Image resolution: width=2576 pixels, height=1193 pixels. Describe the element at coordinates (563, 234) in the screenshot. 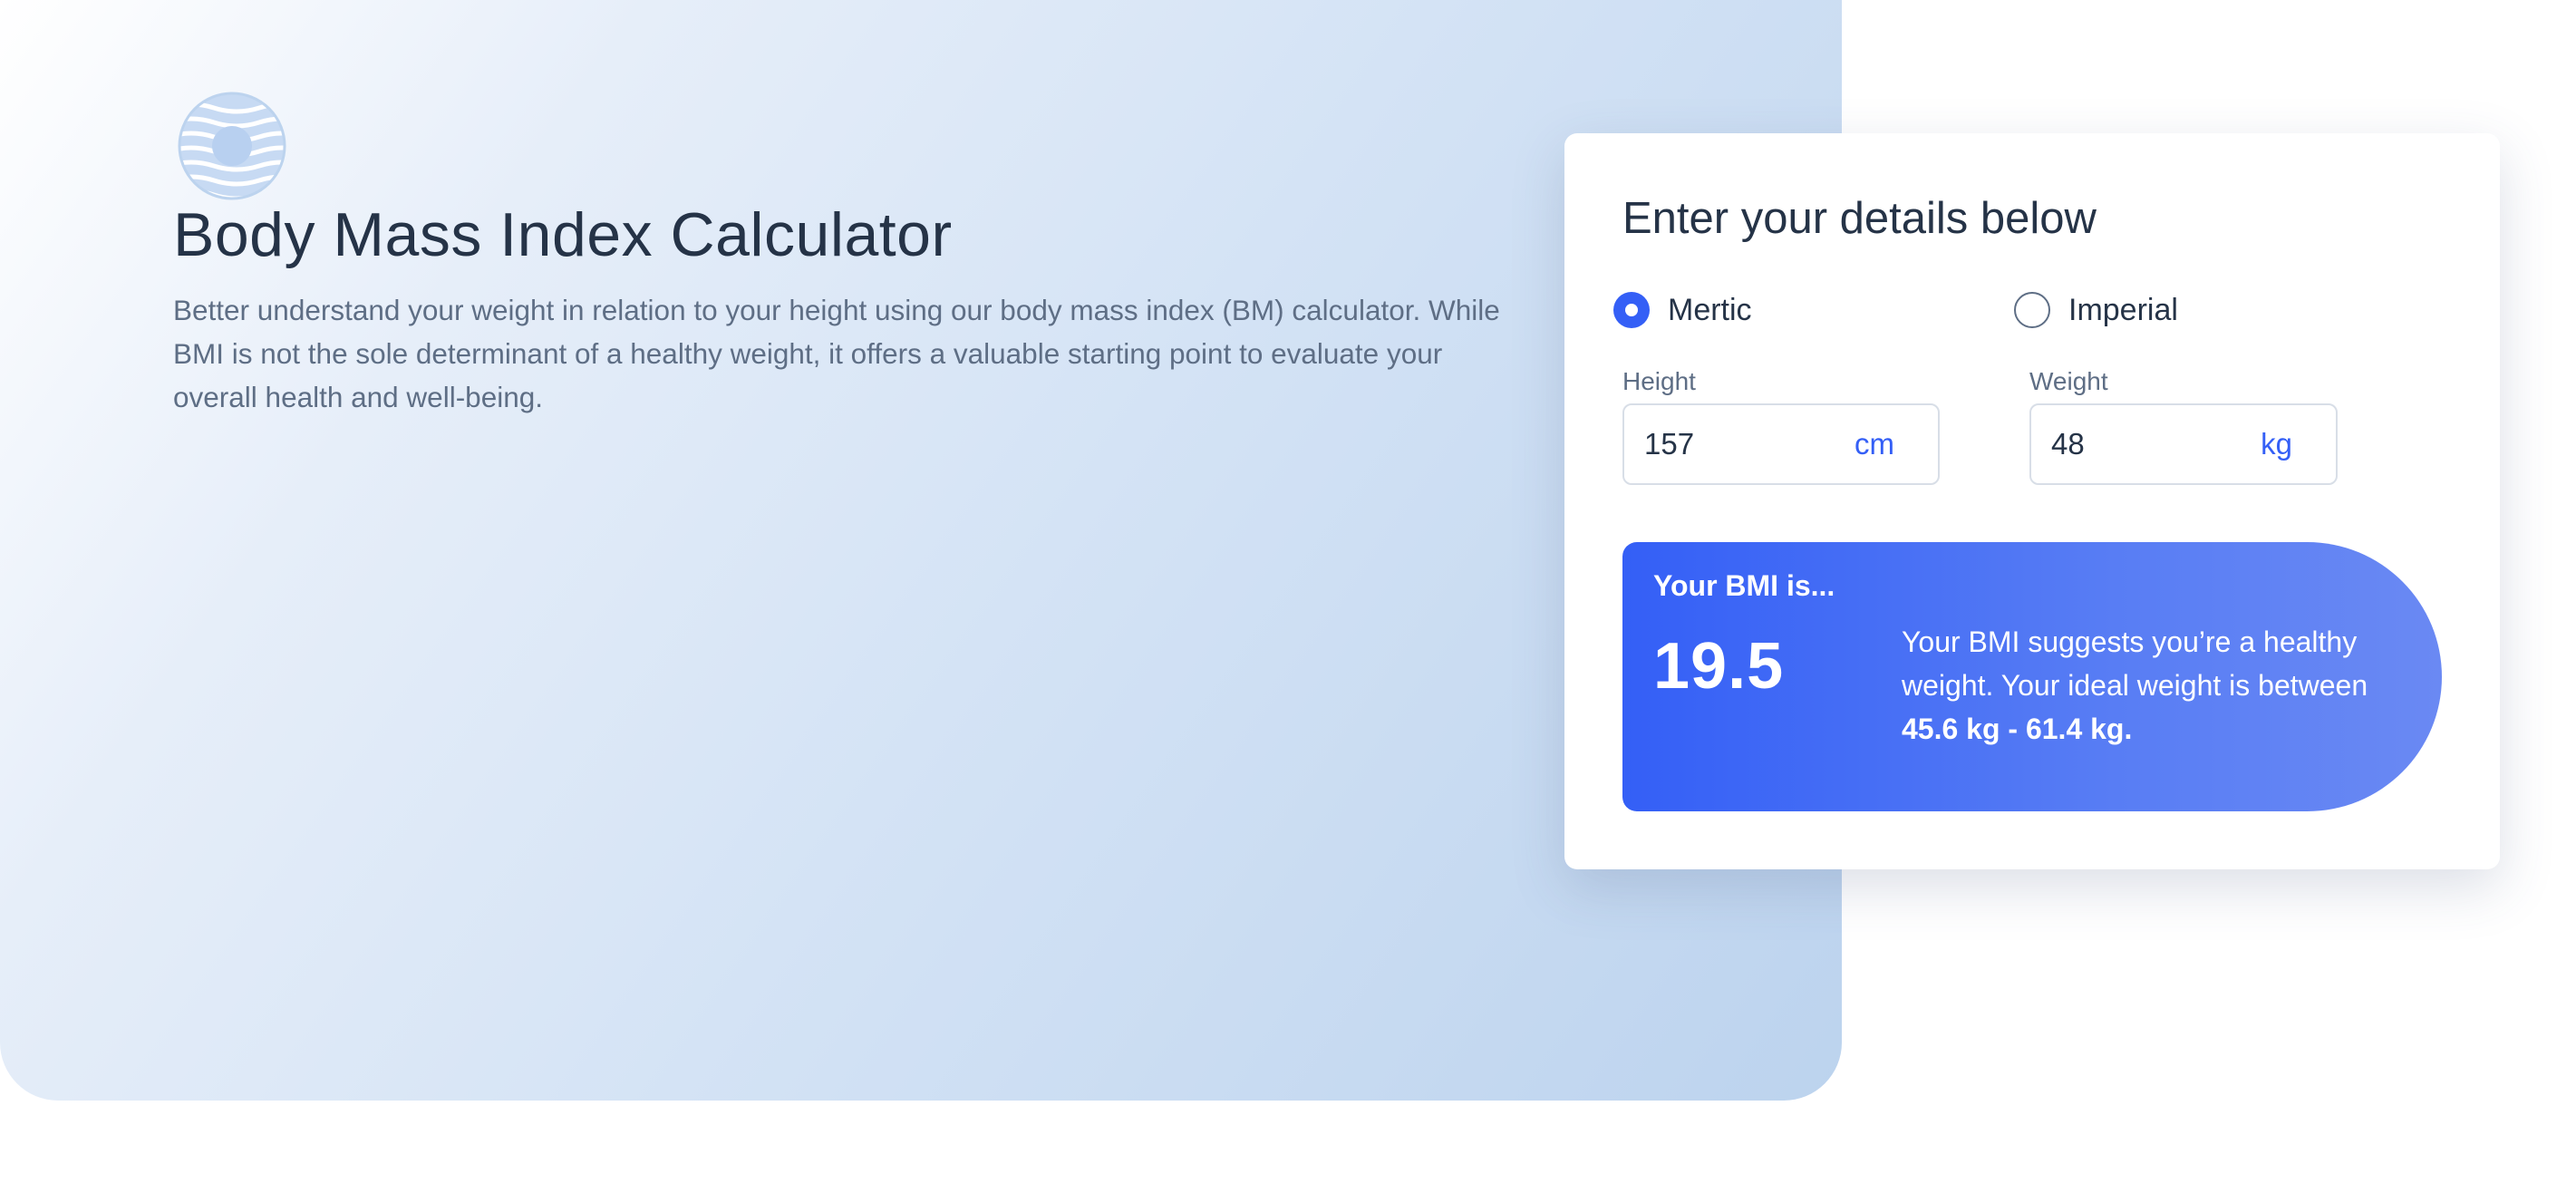

I see `page-title: Body Mass Index Calculator` at that location.